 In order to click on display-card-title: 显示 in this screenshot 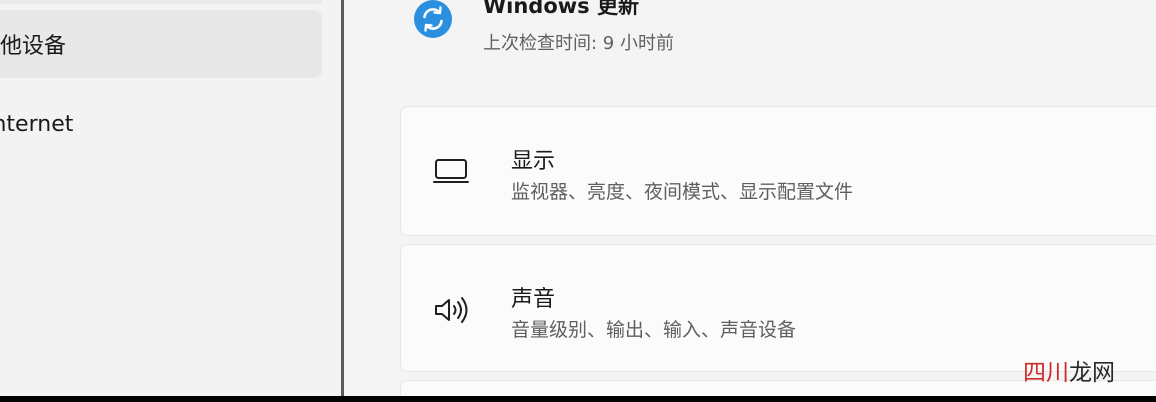, I will do `click(533, 161)`.